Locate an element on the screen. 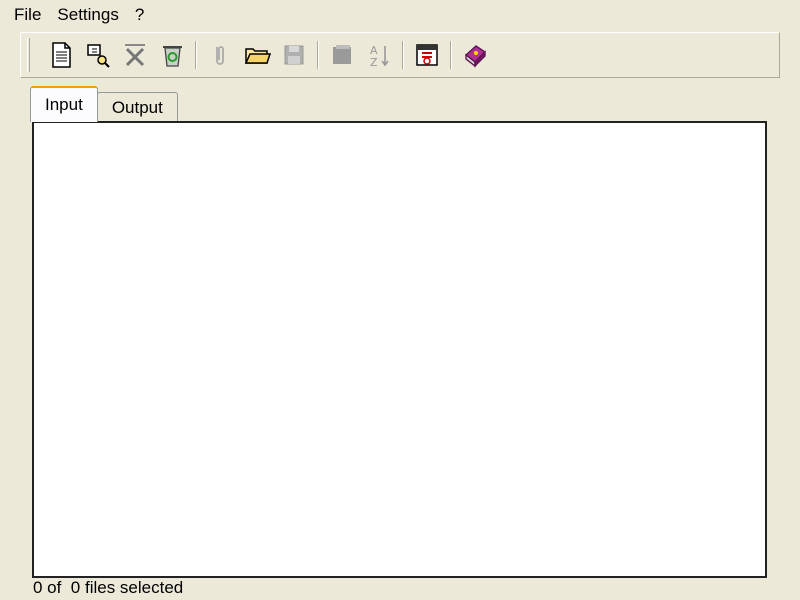  sort-icon: A Z is located at coordinates (379, 56).